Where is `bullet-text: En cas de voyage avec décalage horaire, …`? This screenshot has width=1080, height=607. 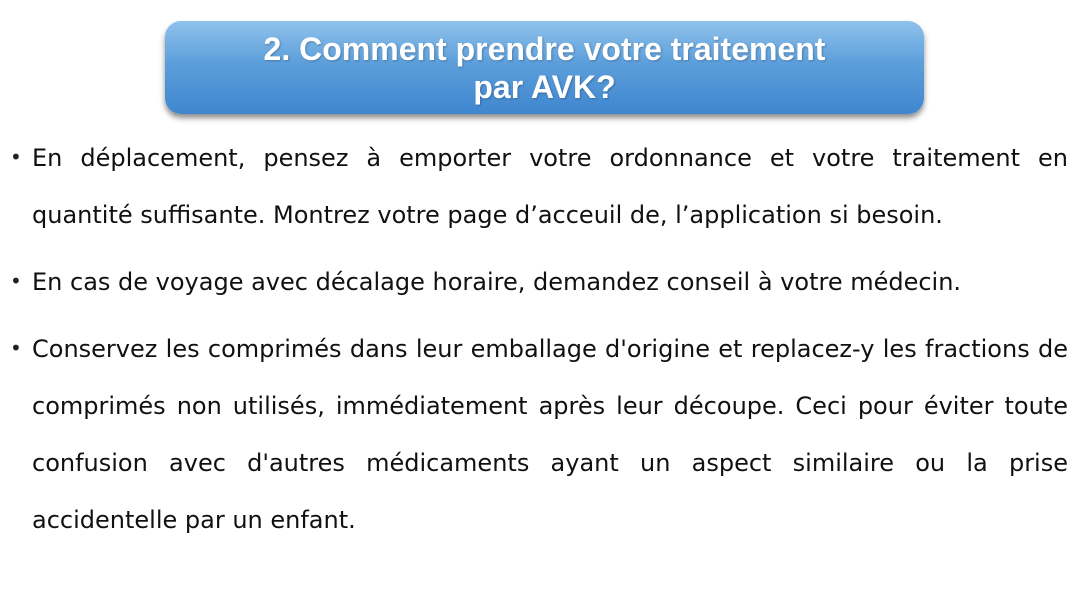
bullet-text: En cas de voyage avec décalage horaire, … is located at coordinates (497, 282).